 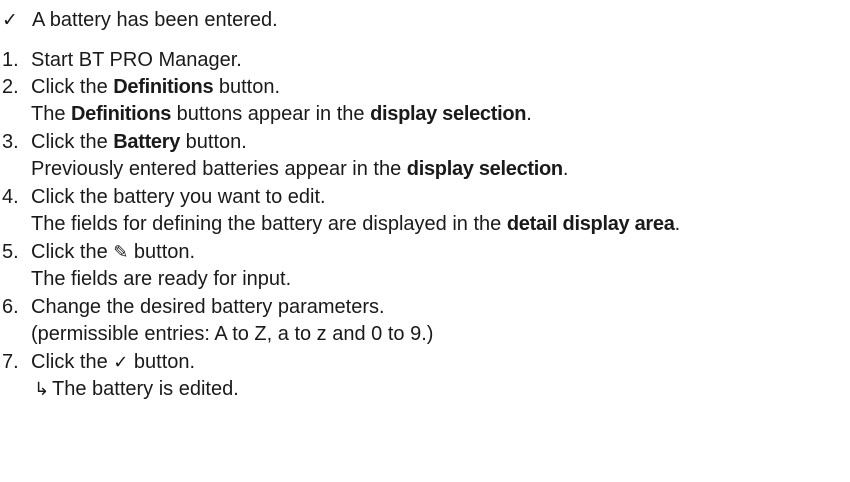 What do you see at coordinates (161, 279) in the screenshot?
I see `step-result: The fields are ready for input.` at bounding box center [161, 279].